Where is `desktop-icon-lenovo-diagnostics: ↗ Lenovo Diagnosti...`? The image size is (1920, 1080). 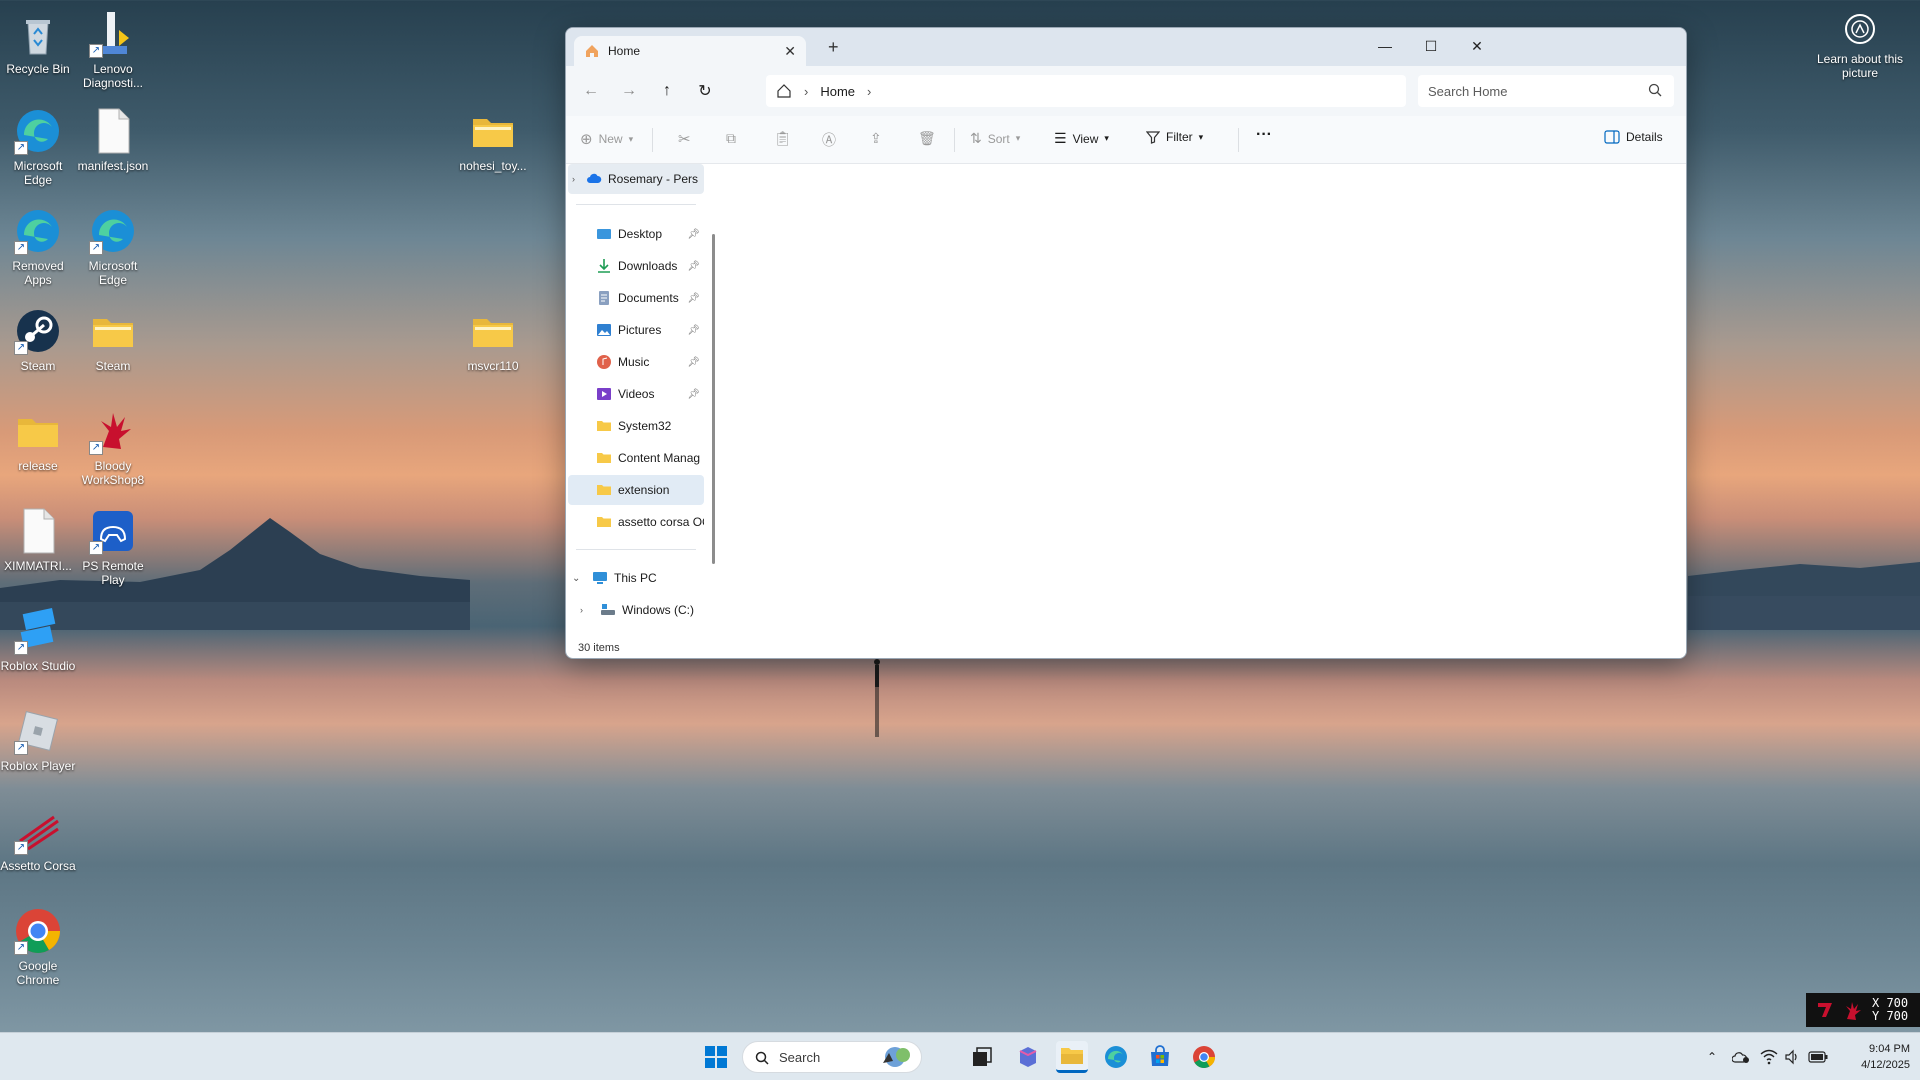
desktop-icon-lenovo-diagnostics: ↗ Lenovo Diagnosti... is located at coordinates (113, 50).